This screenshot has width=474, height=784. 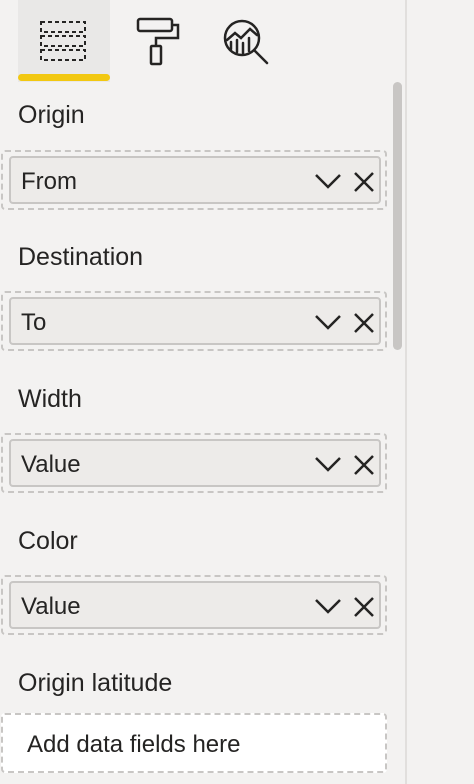 I want to click on well-label-width: Width, so click(x=50, y=399).